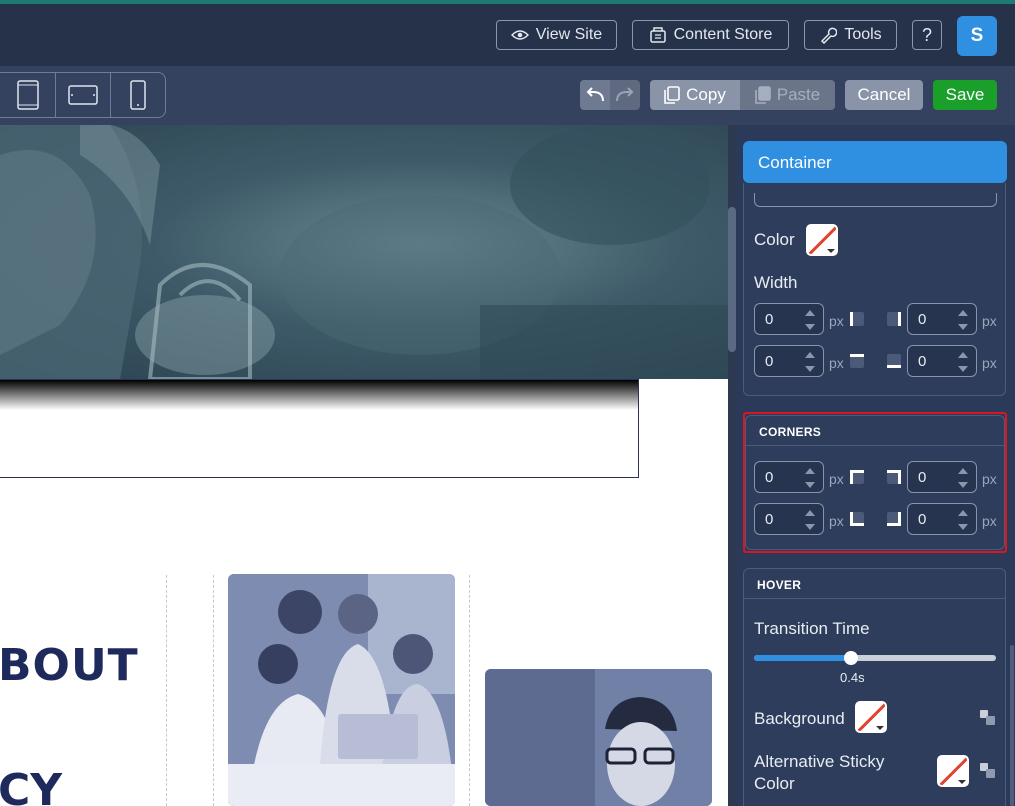  I want to click on save-button: Save, so click(965, 95).